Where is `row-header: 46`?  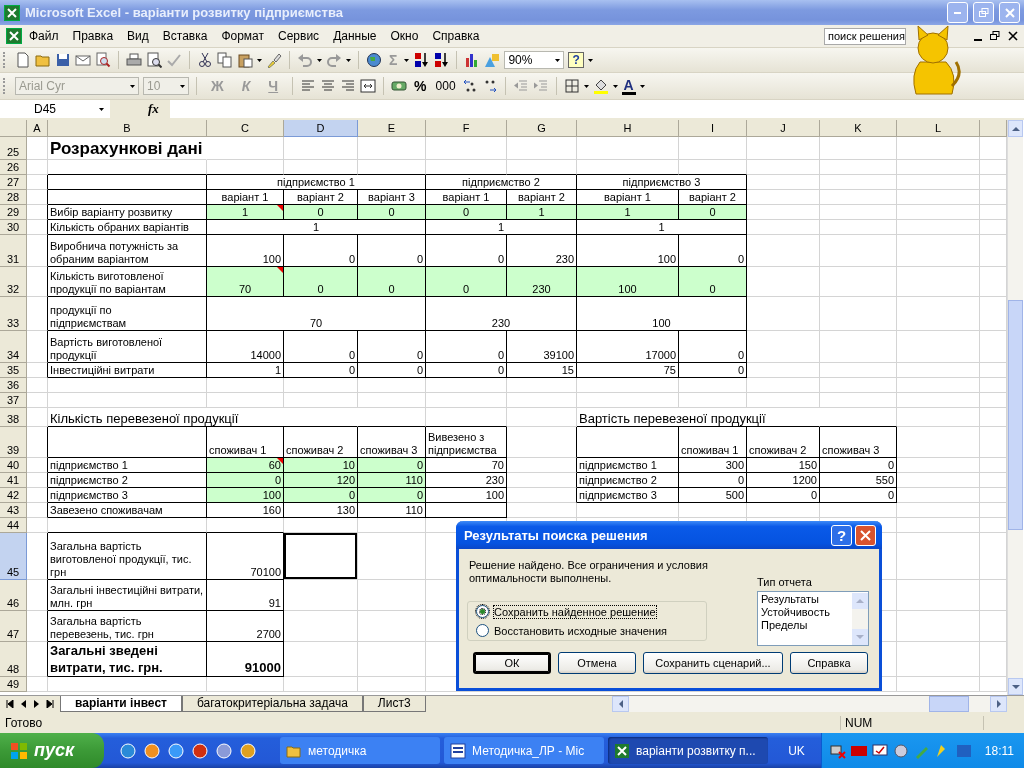
row-header: 46 is located at coordinates (13, 595).